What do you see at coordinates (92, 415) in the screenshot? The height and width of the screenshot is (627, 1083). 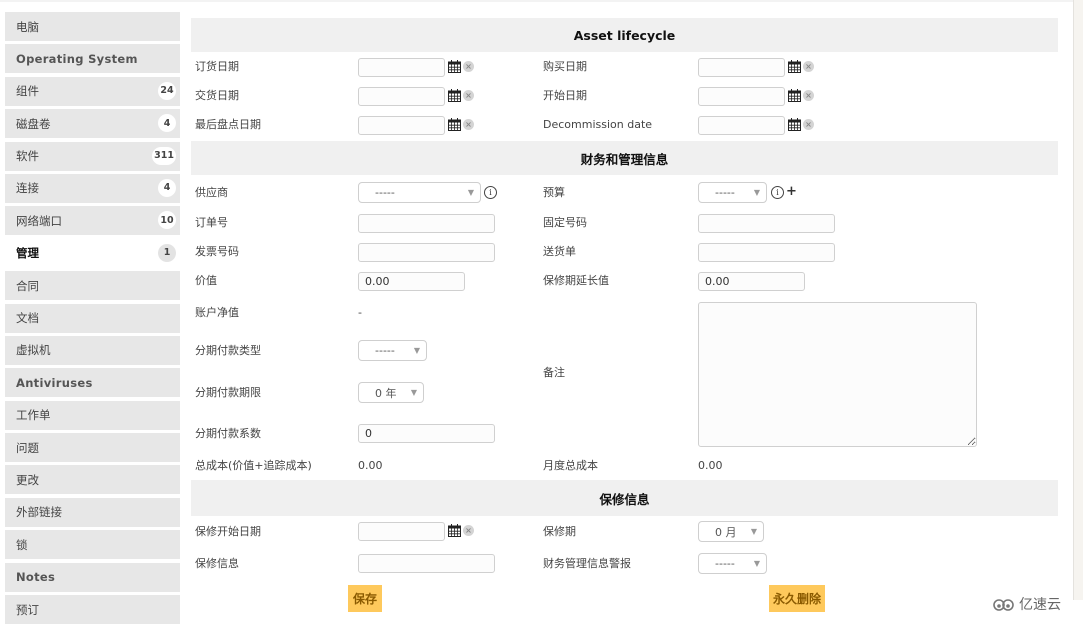 I see `sidebar-item-tickets: 工作单` at bounding box center [92, 415].